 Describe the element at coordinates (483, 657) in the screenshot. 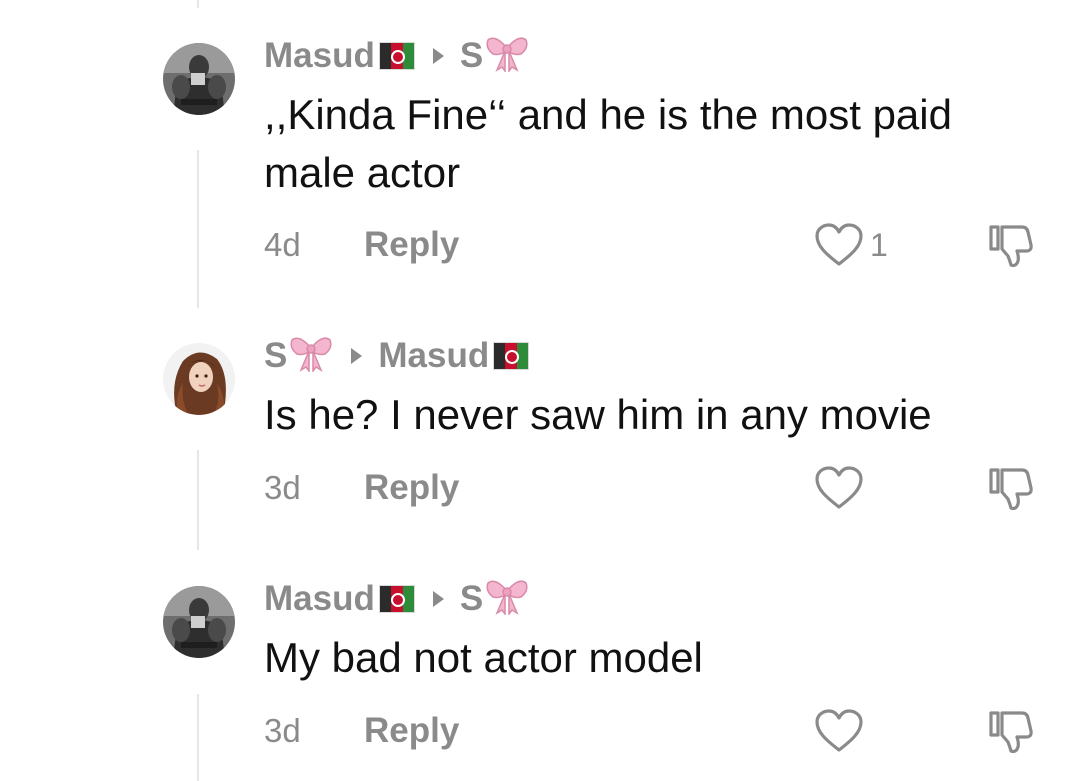

I see `comment-text: My bad not actor model` at that location.